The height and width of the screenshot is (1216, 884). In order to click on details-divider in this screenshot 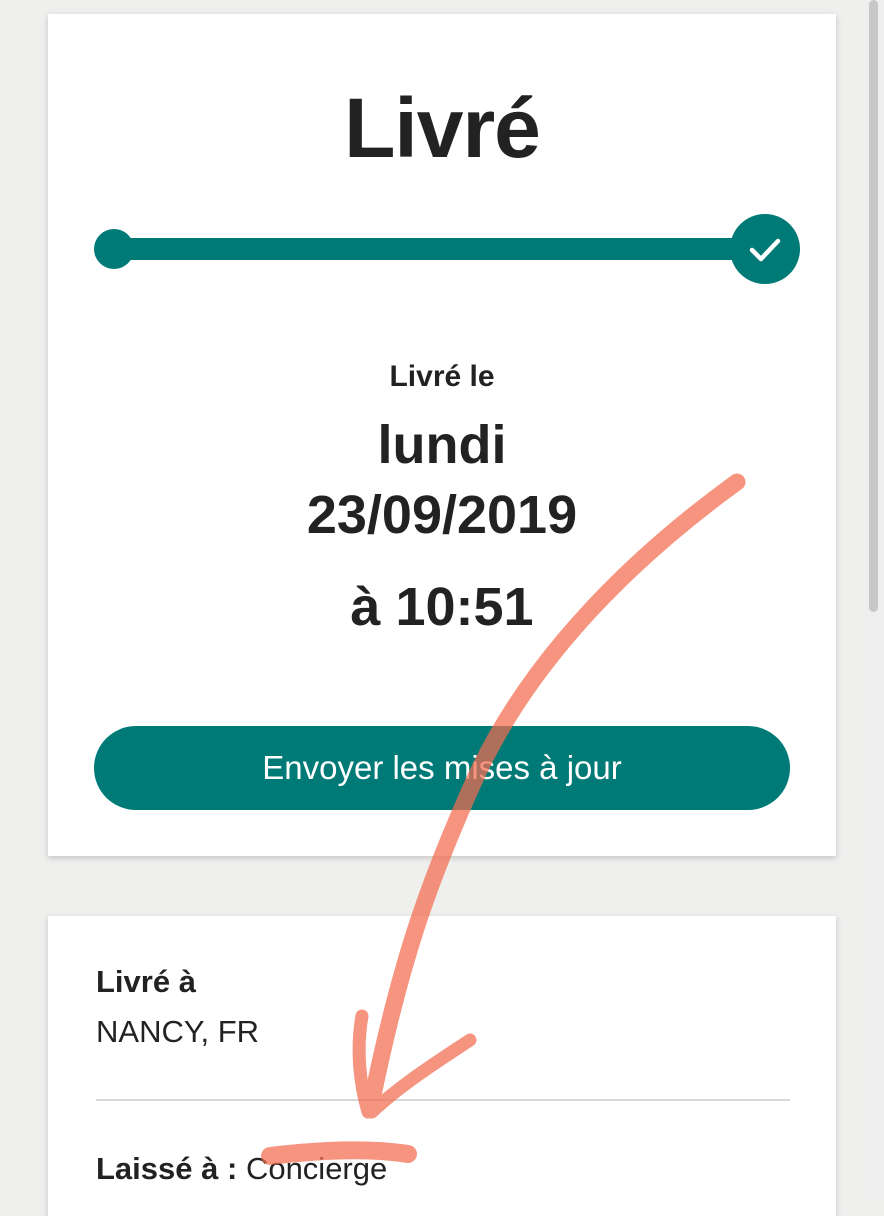, I will do `click(443, 1100)`.